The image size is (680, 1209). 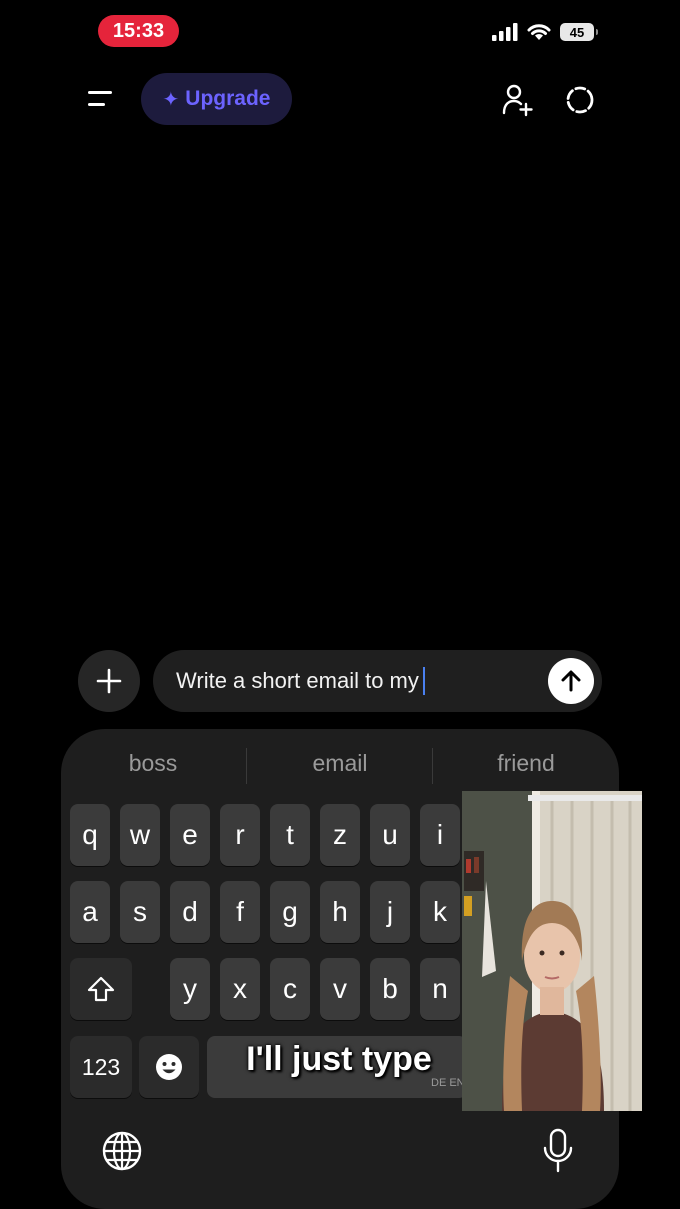 What do you see at coordinates (240, 835) in the screenshot?
I see `key-r: r` at bounding box center [240, 835].